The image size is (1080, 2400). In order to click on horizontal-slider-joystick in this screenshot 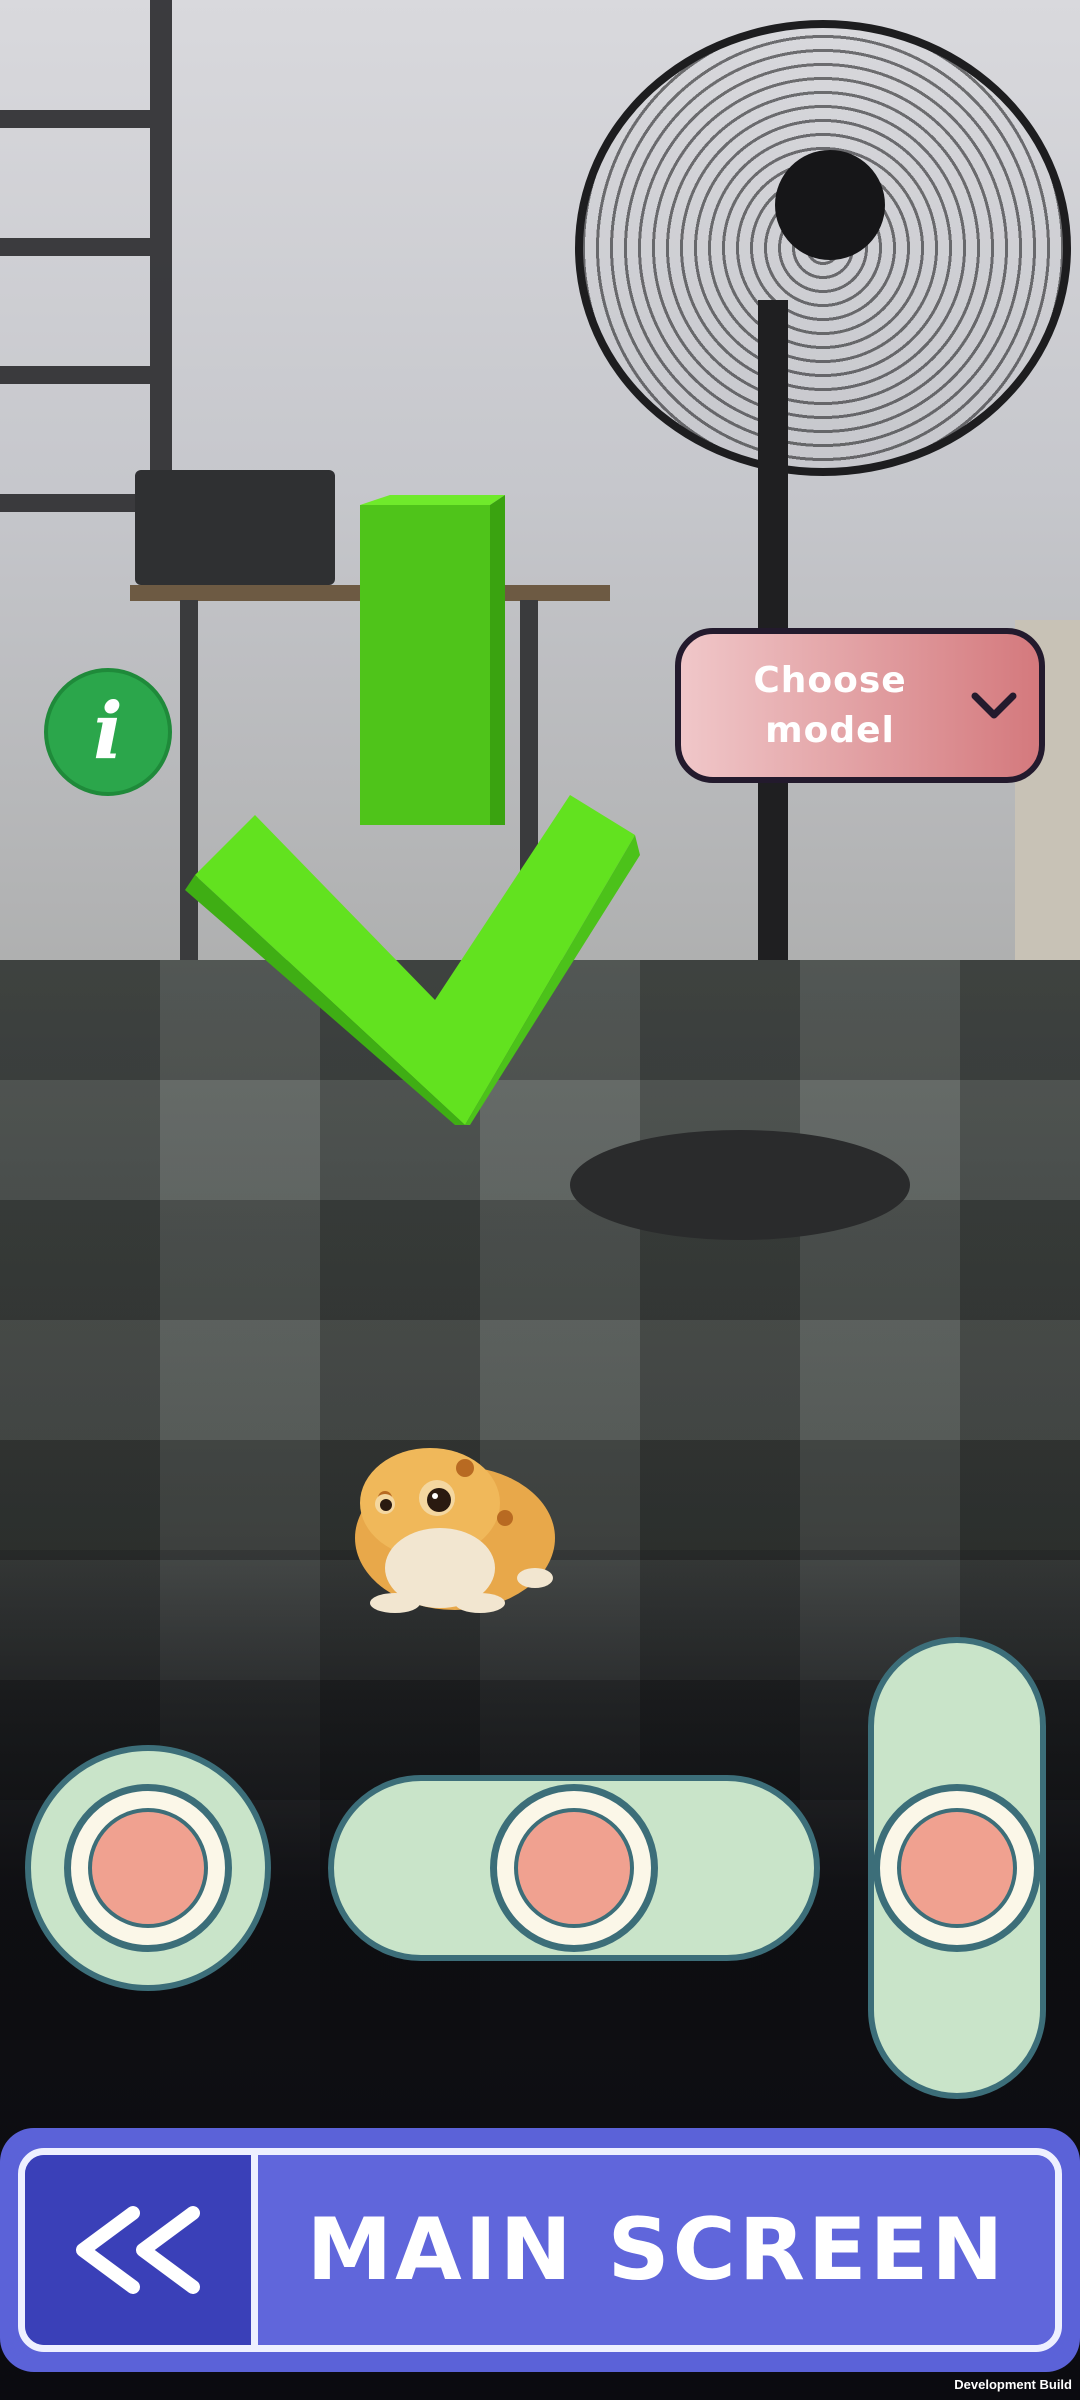, I will do `click(574, 1868)`.